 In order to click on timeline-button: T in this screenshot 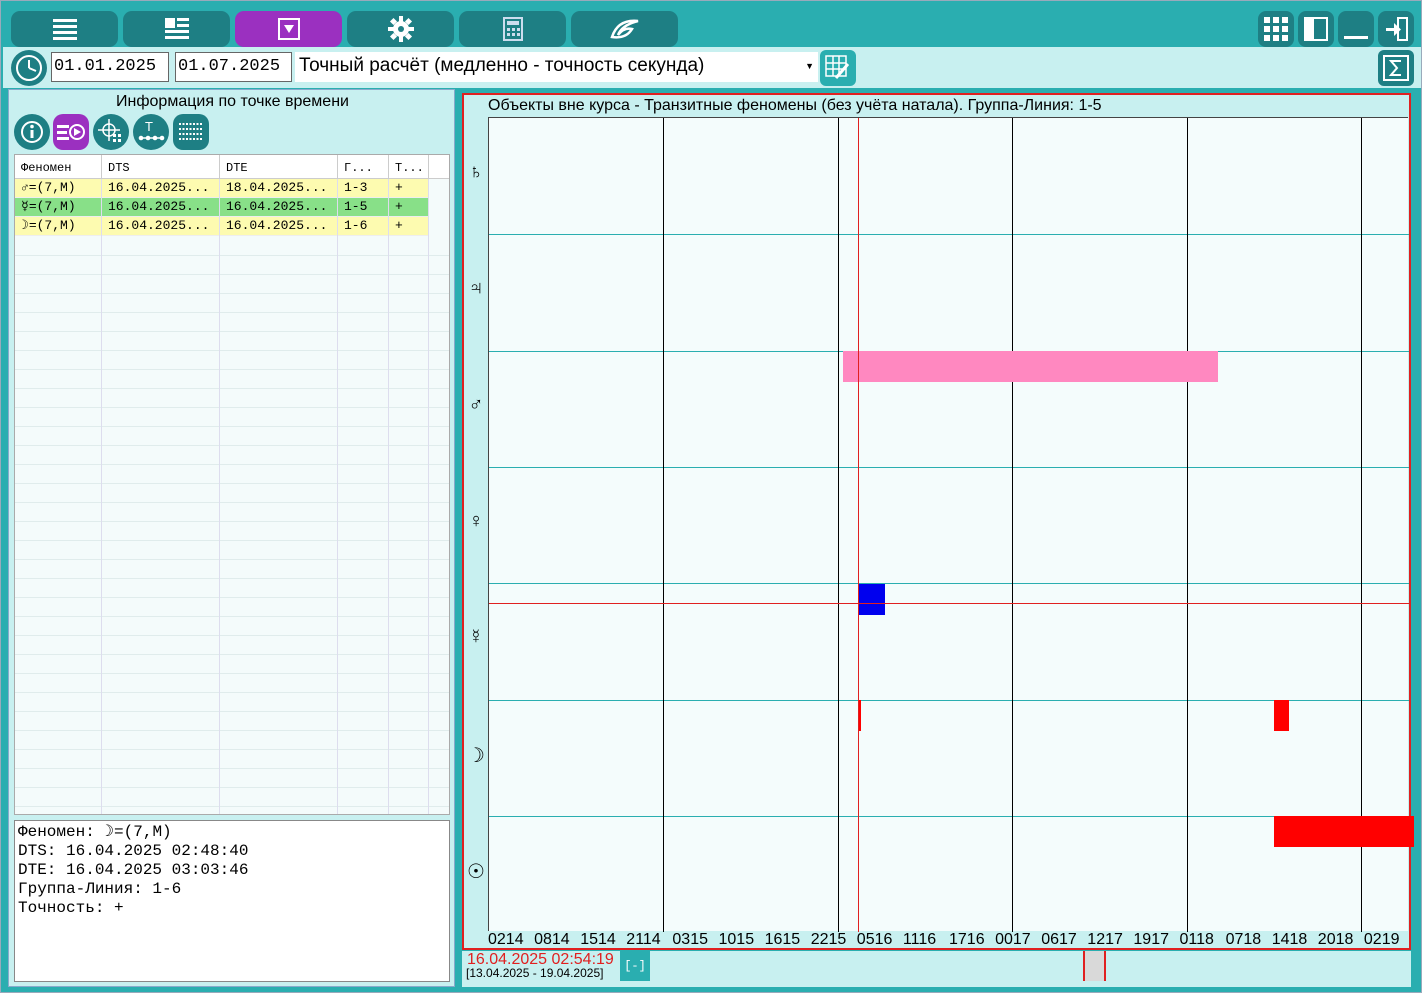, I will do `click(151, 132)`.